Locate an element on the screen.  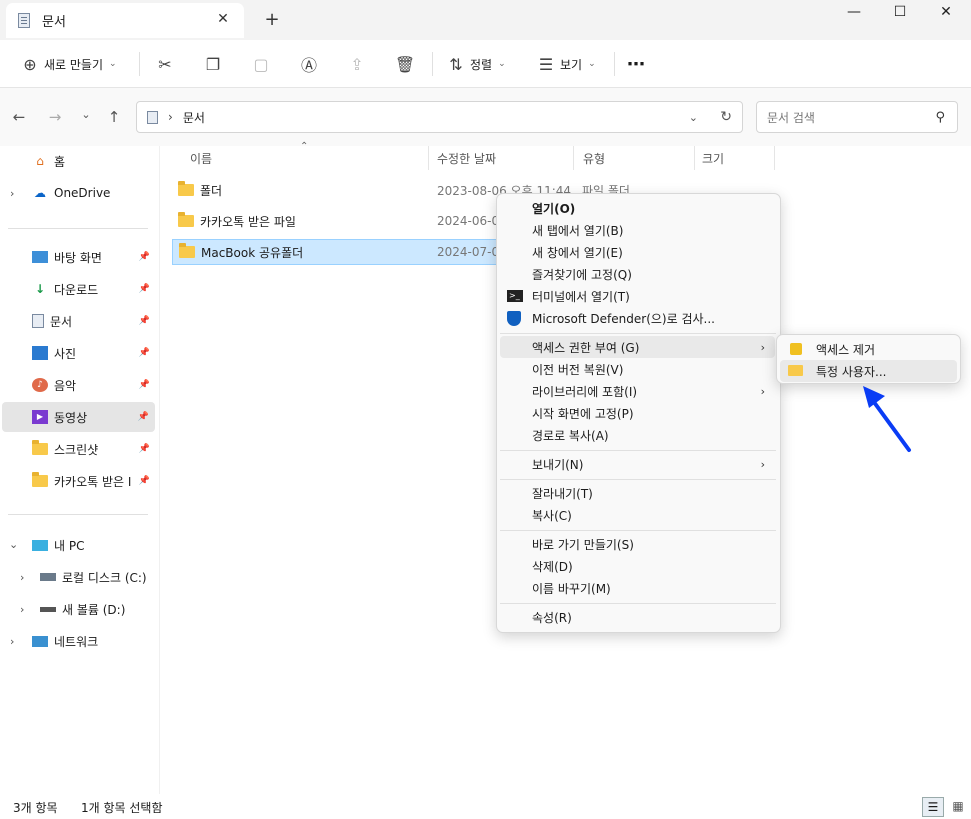
close-tab-icon: ✕ is located at coordinates (223, 19).